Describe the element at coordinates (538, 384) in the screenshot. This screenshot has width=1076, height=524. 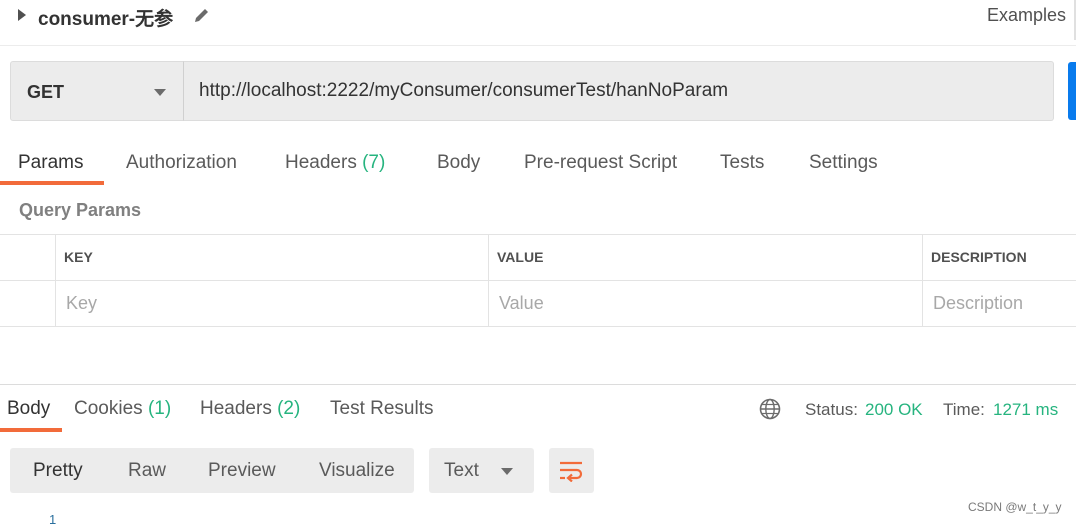
I see `response-divider` at that location.